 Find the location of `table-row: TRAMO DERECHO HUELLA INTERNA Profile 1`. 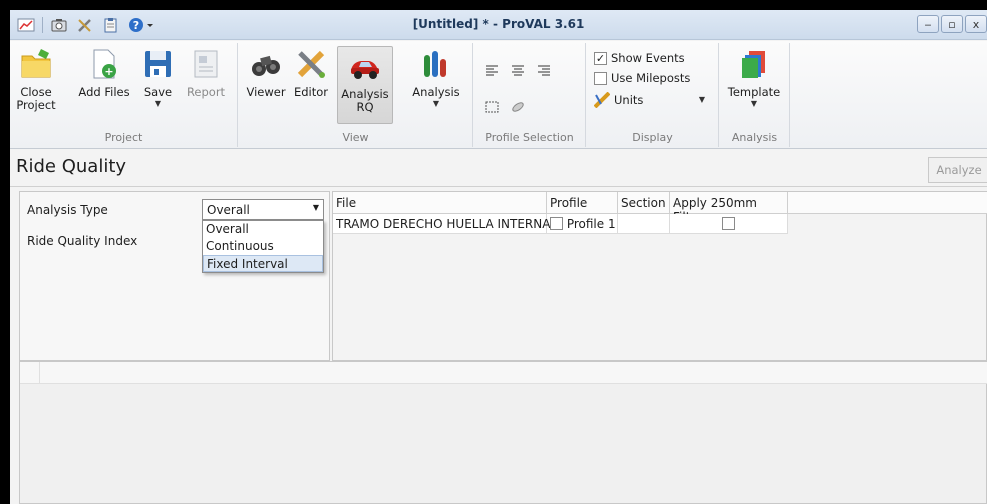

table-row: TRAMO DERECHO HUELLA INTERNA Profile 1 is located at coordinates (560, 224).